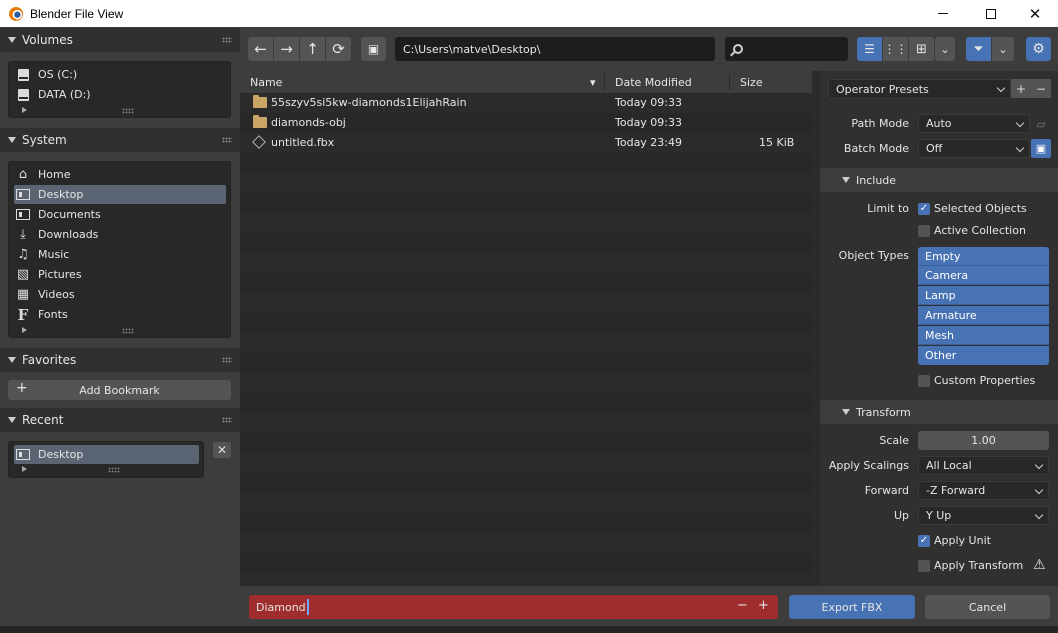 This screenshot has height=633, width=1058. Describe the element at coordinates (983, 490) in the screenshot. I see `forward-dropdown: -Z Forward` at that location.